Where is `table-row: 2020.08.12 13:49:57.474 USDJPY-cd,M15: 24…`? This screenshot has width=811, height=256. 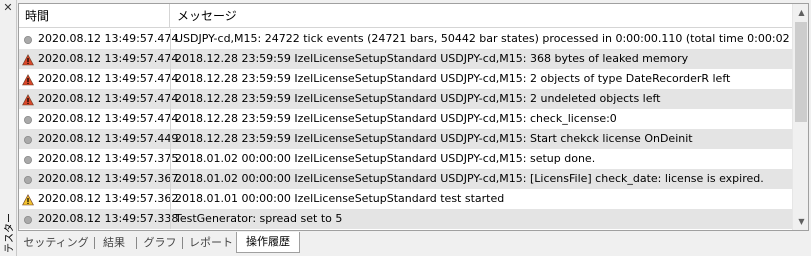 table-row: 2020.08.12 13:49:57.474 USDJPY-cd,M15: 24… is located at coordinates (405, 39).